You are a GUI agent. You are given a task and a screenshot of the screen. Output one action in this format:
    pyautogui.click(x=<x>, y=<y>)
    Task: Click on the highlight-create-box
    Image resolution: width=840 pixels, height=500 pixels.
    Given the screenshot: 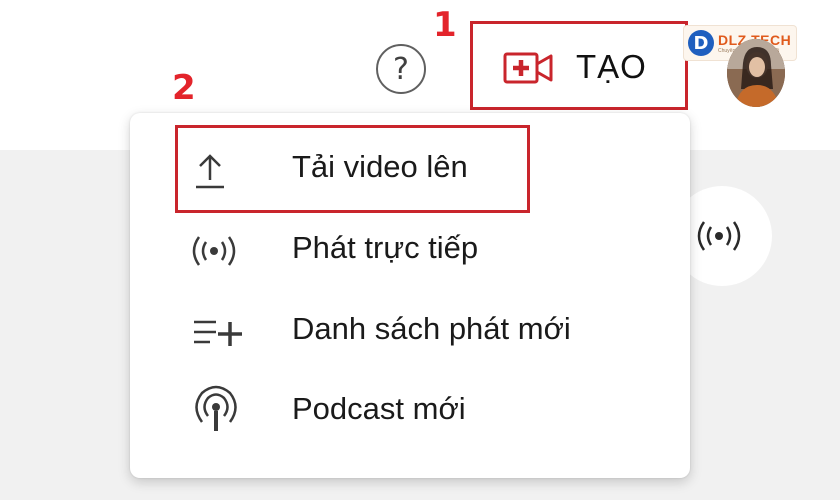 What is the action you would take?
    pyautogui.click(x=579, y=65)
    